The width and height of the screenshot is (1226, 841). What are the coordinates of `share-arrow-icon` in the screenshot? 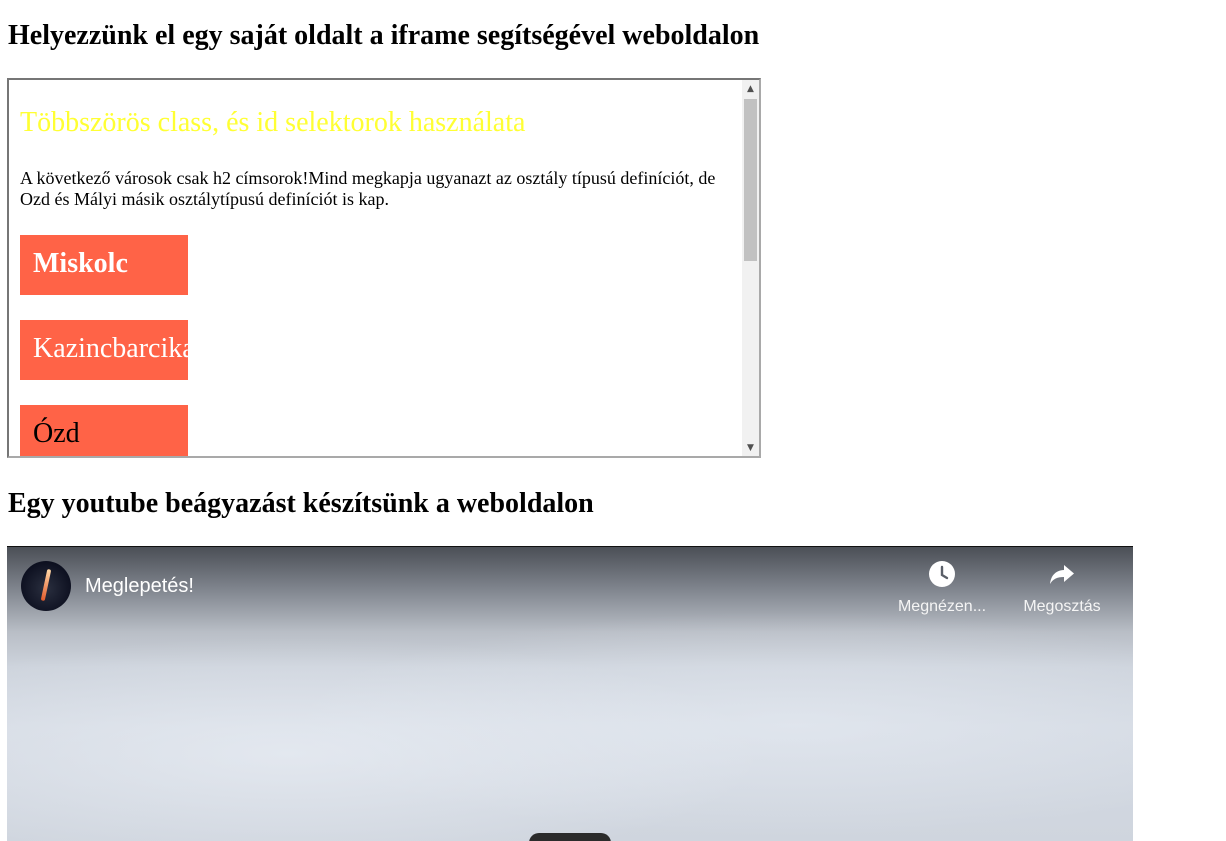 It's located at (1062, 574).